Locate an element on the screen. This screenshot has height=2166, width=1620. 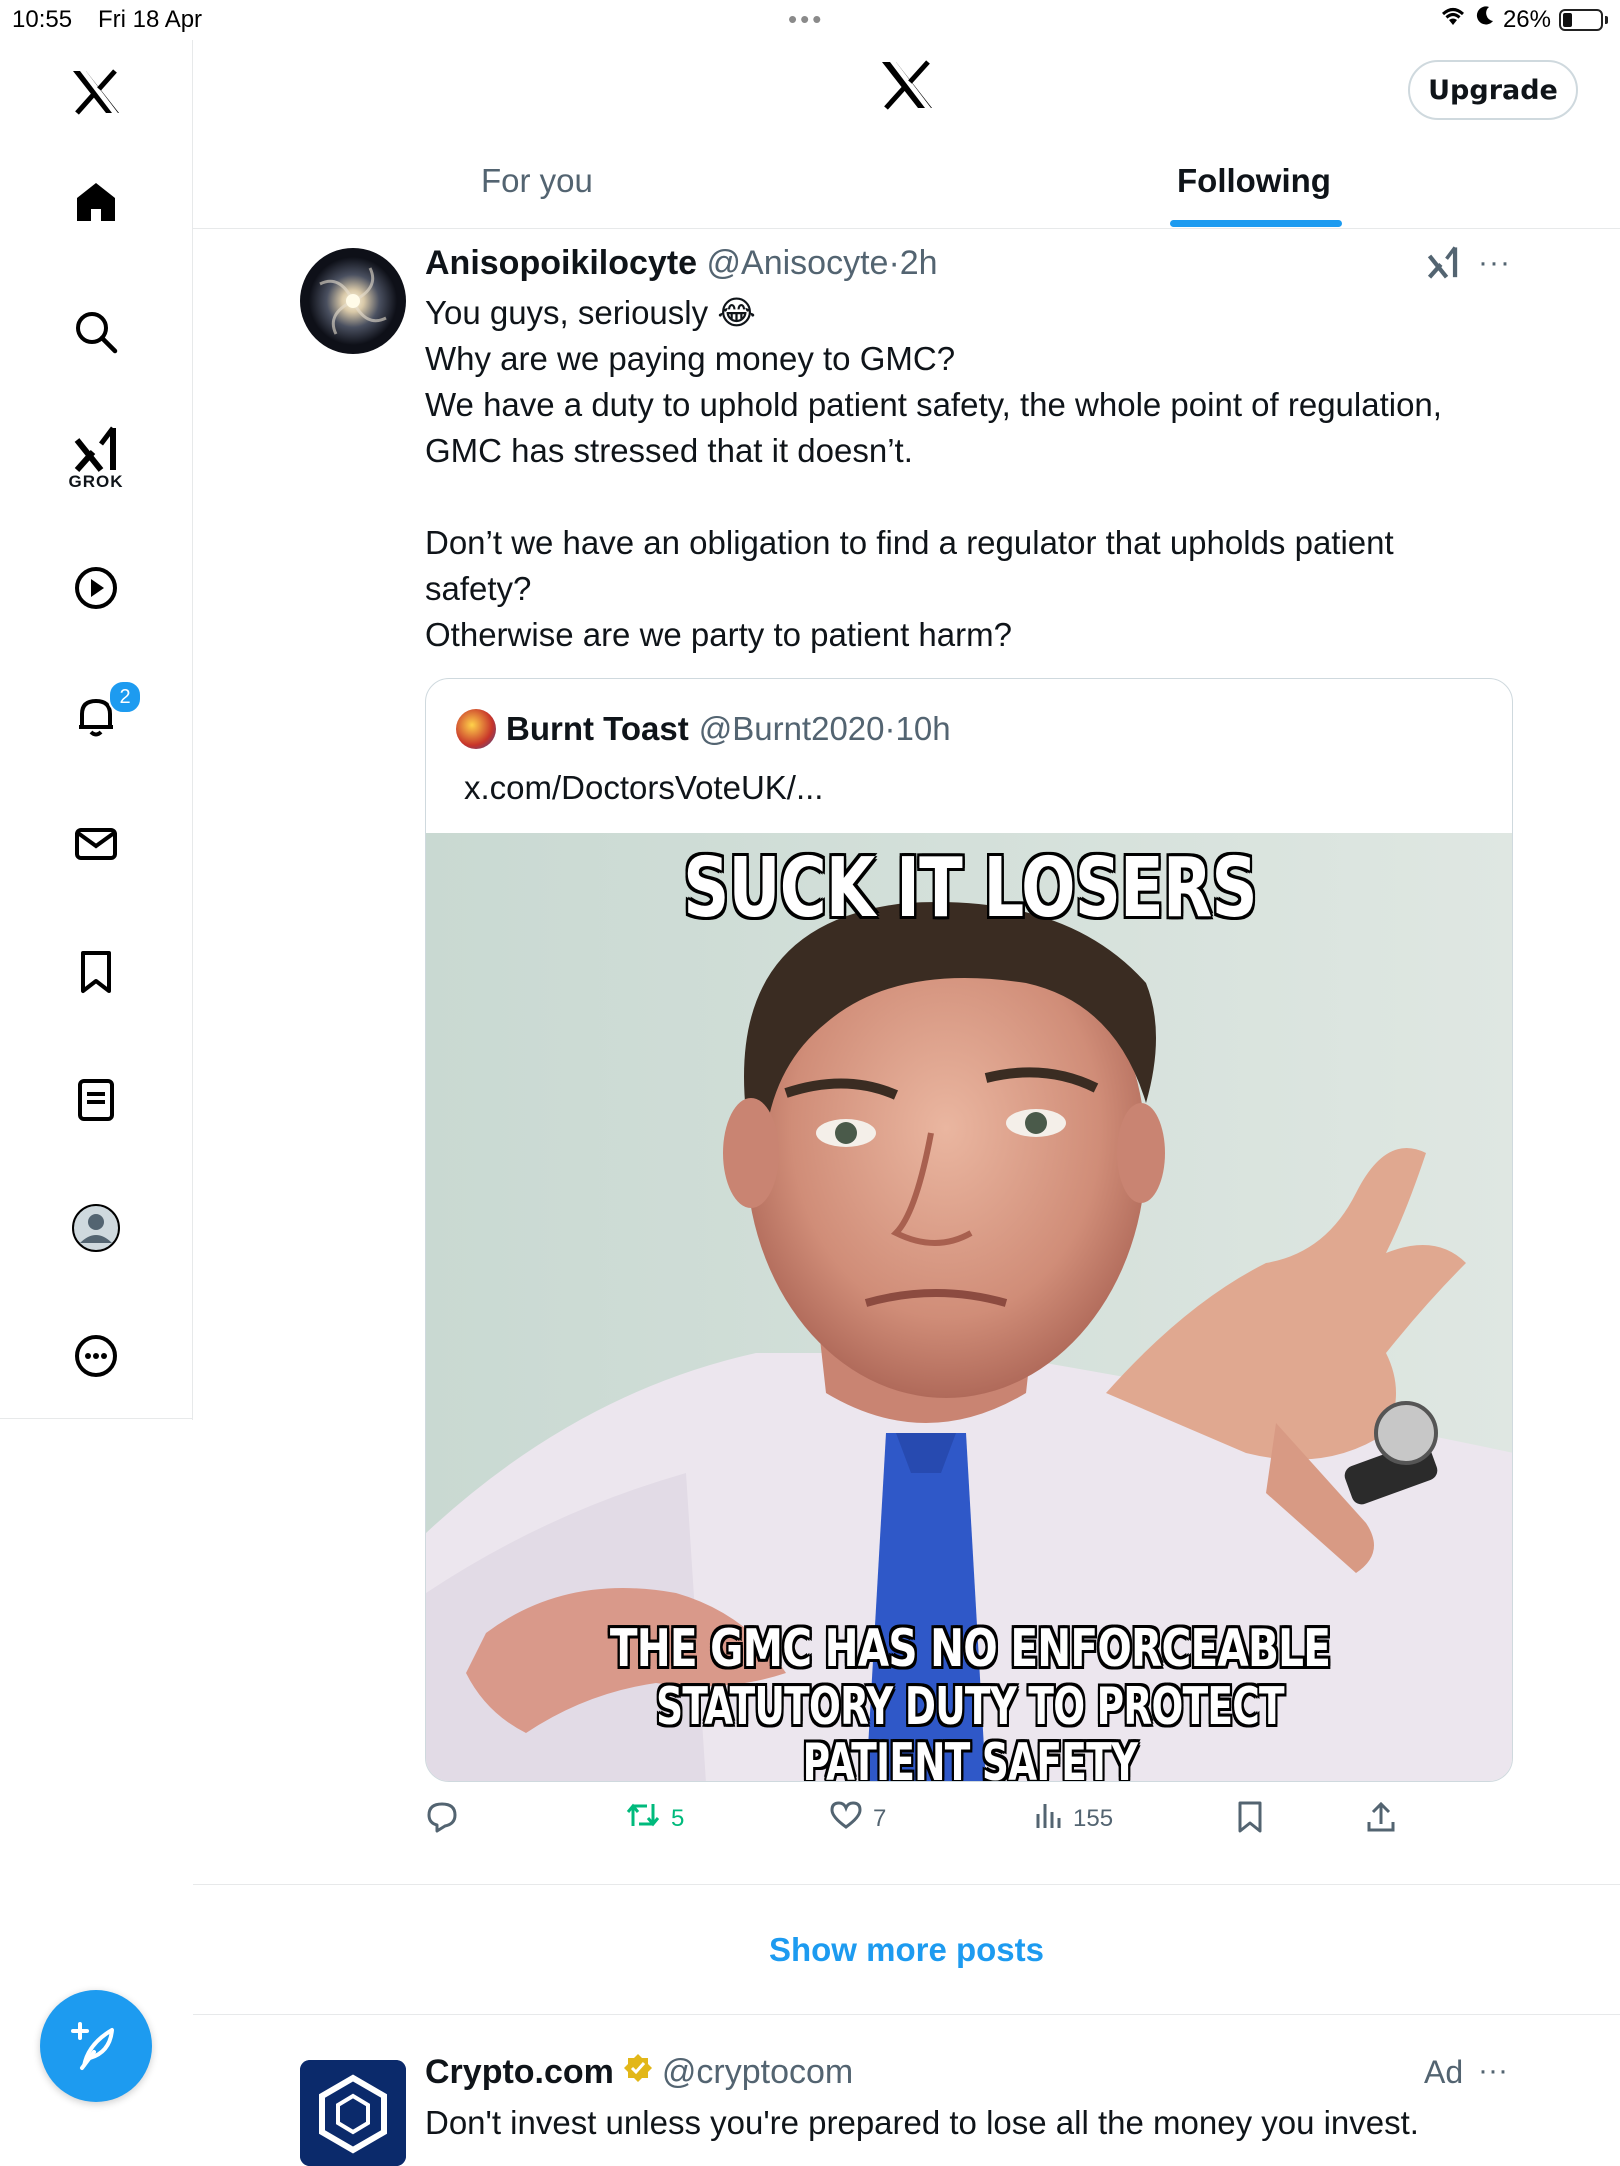
repost-button: 5 is located at coordinates (654, 1818).